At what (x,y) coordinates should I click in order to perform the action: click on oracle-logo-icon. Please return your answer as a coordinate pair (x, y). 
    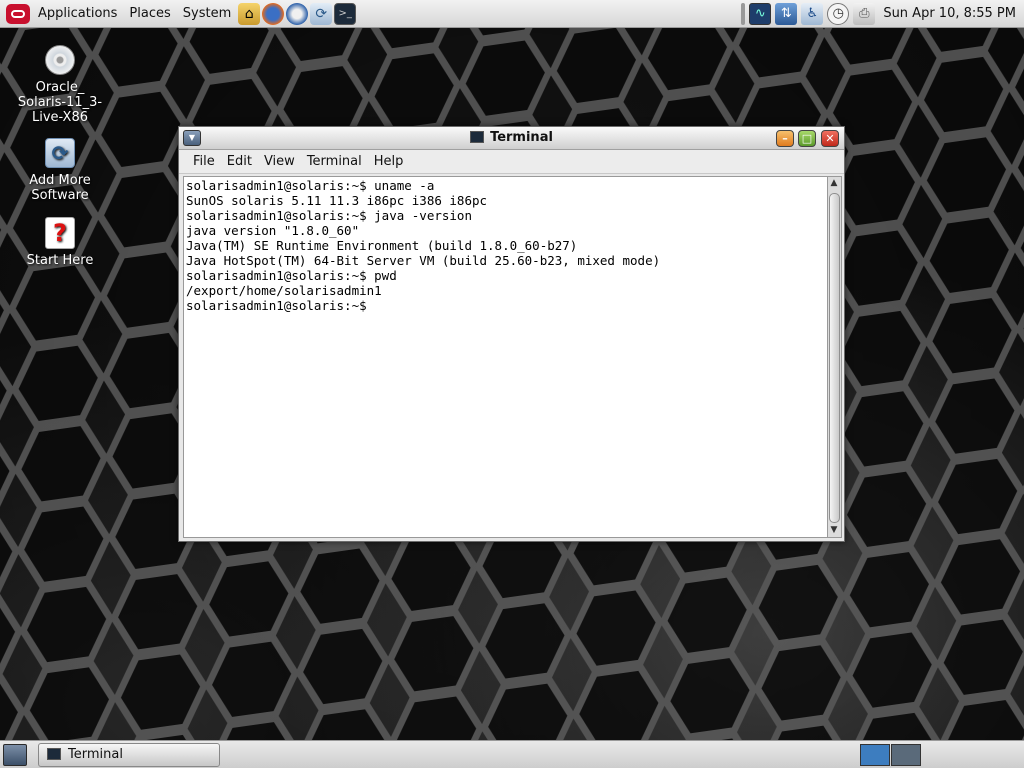
    Looking at the image, I should click on (18, 13).